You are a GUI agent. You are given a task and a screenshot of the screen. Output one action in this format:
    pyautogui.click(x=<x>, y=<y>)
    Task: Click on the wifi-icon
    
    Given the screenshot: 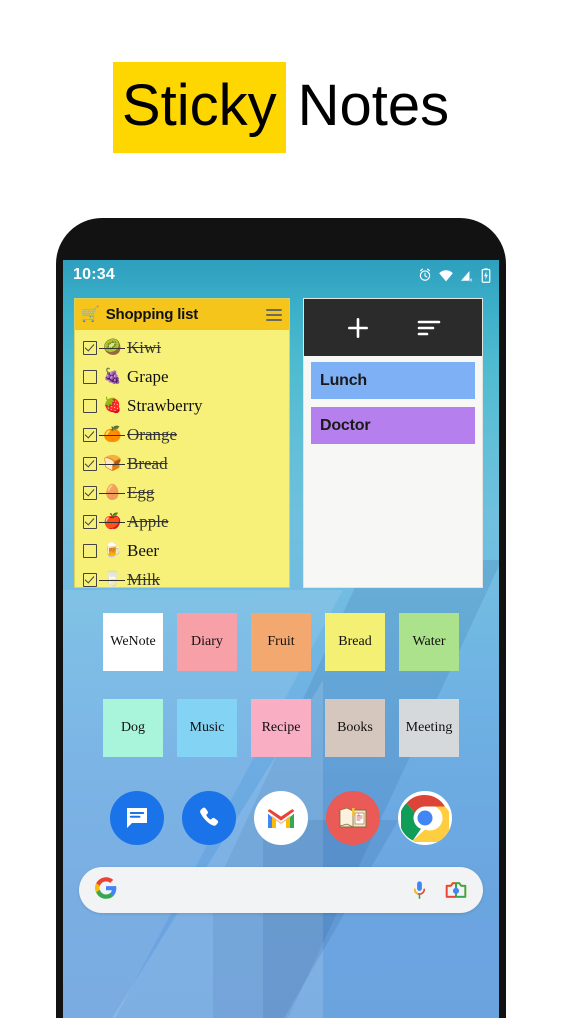 What is the action you would take?
    pyautogui.click(x=446, y=275)
    